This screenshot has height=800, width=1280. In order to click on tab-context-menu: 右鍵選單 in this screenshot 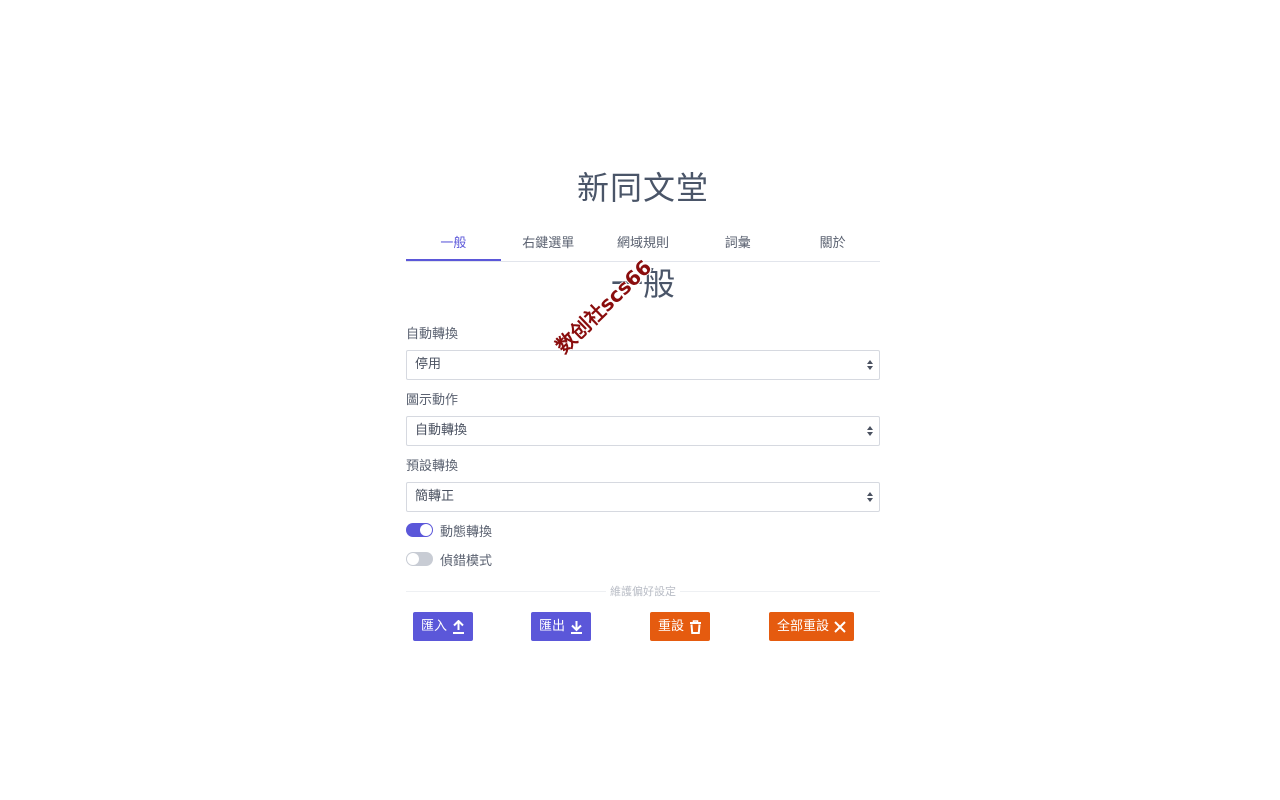, I will do `click(548, 244)`.